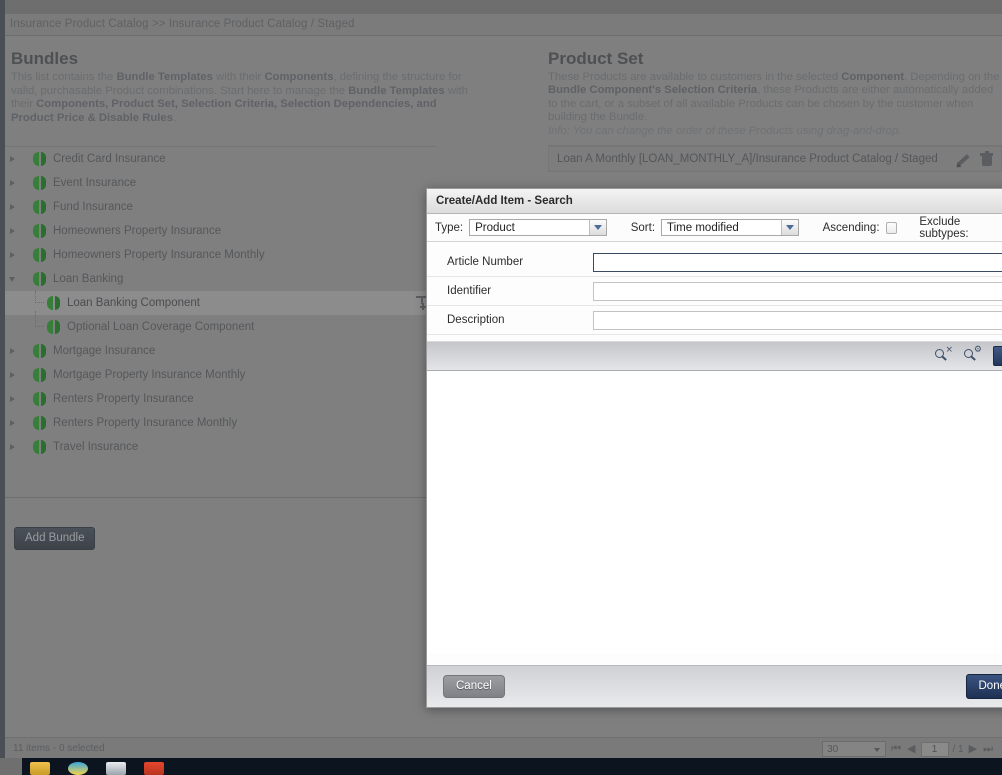  I want to click on desc-strong: Components, so click(299, 77).